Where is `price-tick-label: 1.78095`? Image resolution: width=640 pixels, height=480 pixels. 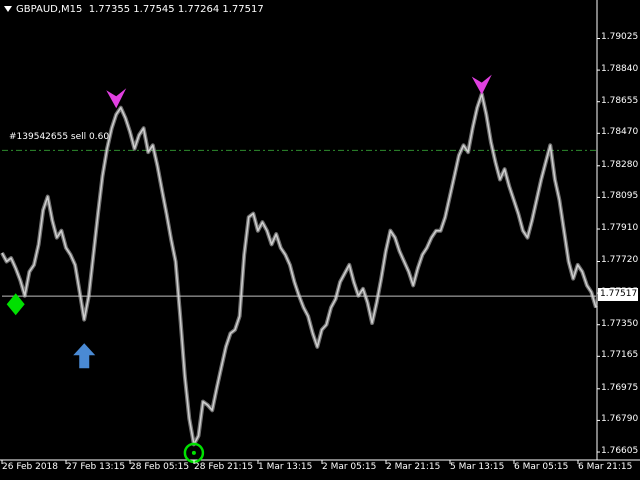 price-tick-label: 1.78095 is located at coordinates (620, 196).